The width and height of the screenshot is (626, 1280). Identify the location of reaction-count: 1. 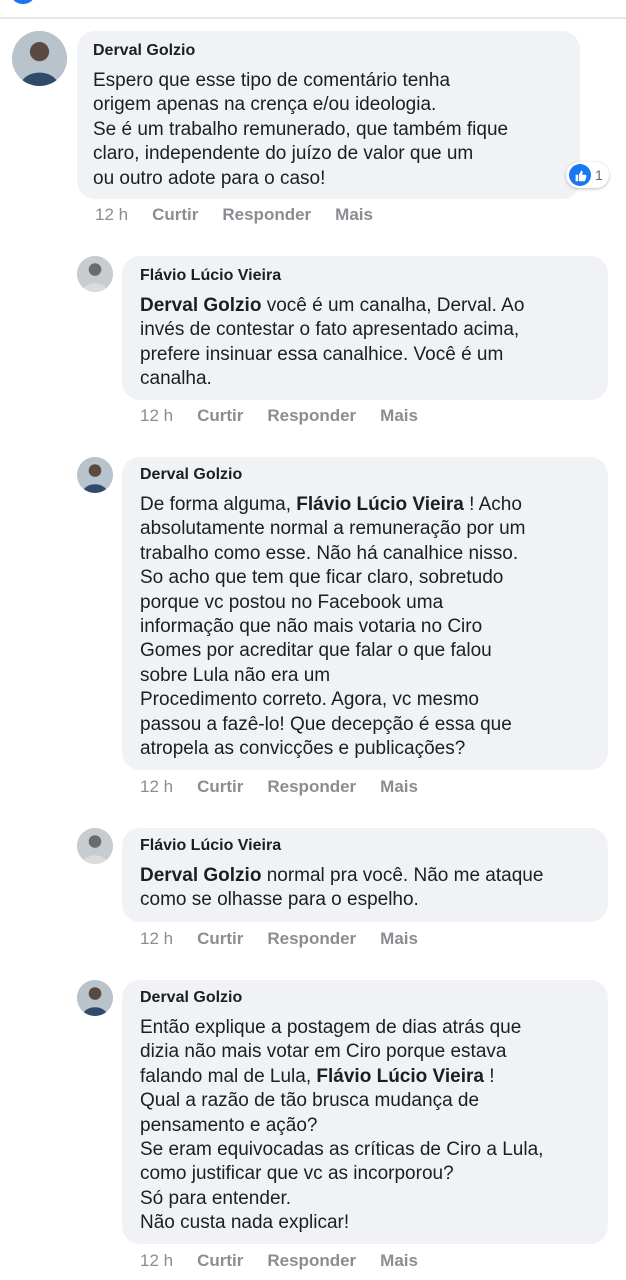
(599, 175).